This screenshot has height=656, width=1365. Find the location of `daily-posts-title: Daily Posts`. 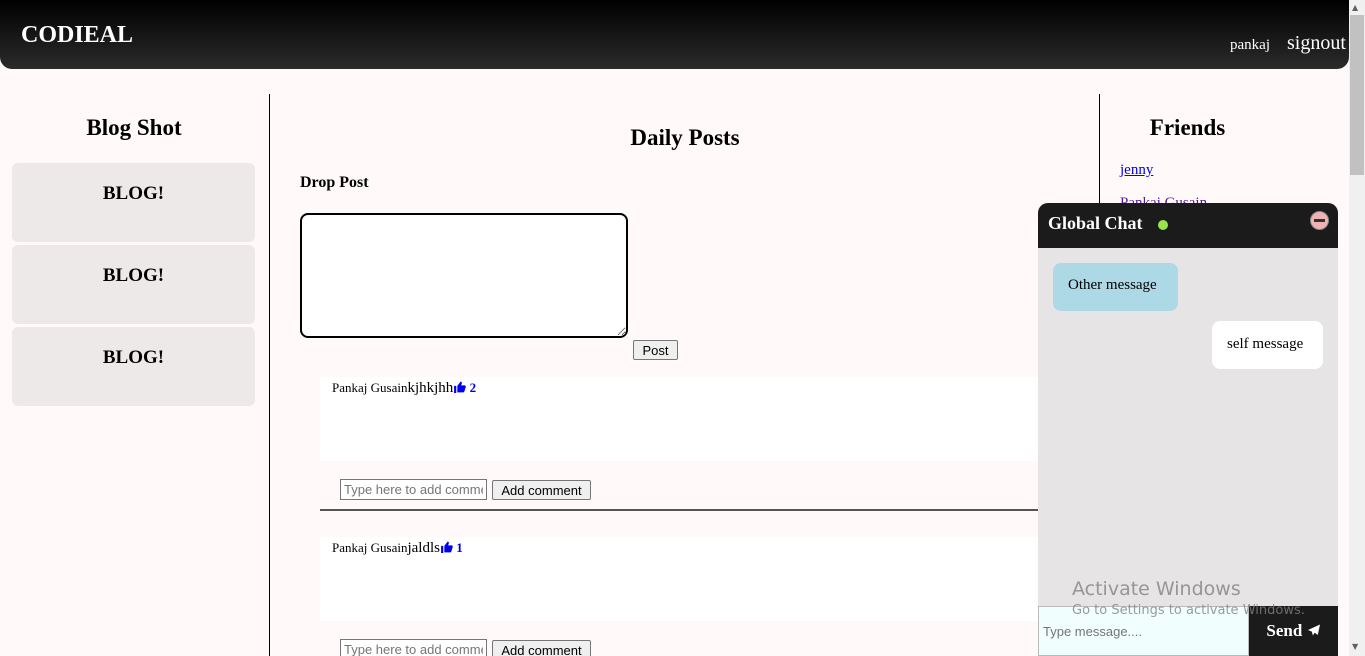

daily-posts-title: Daily Posts is located at coordinates (685, 137).